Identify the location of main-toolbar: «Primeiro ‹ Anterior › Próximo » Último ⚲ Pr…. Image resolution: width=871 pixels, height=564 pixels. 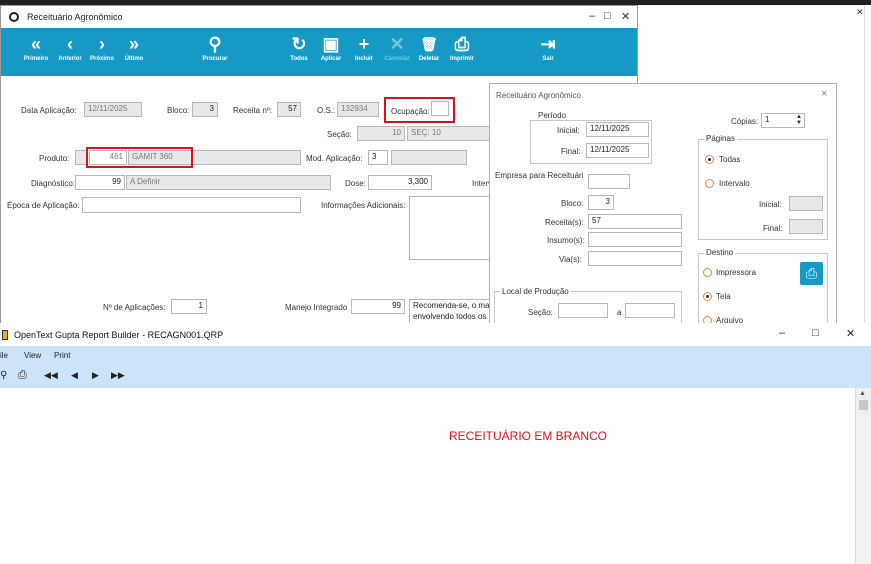
(319, 52).